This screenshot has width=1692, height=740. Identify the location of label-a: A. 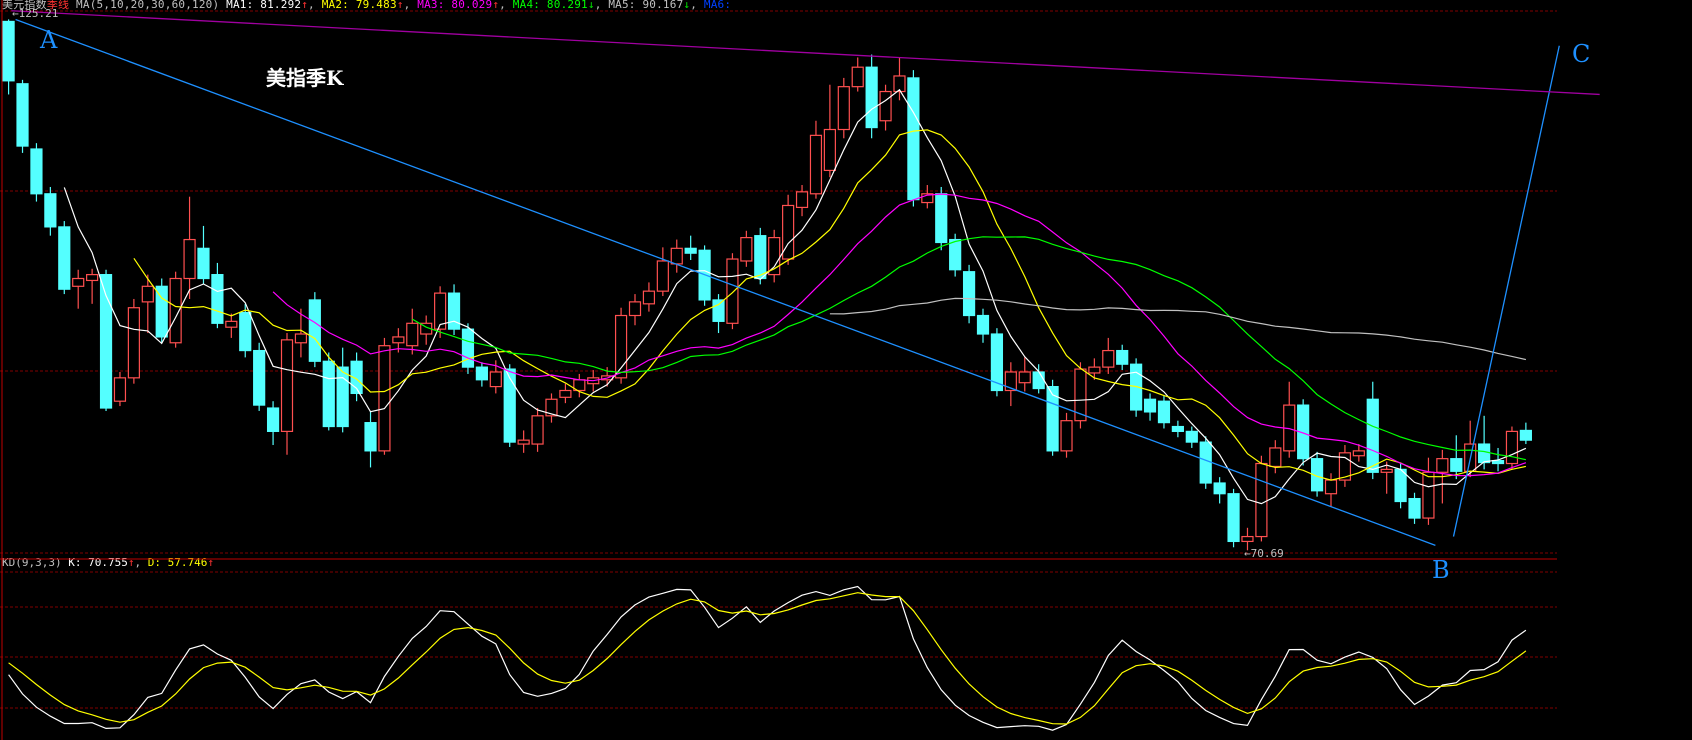
(49, 40).